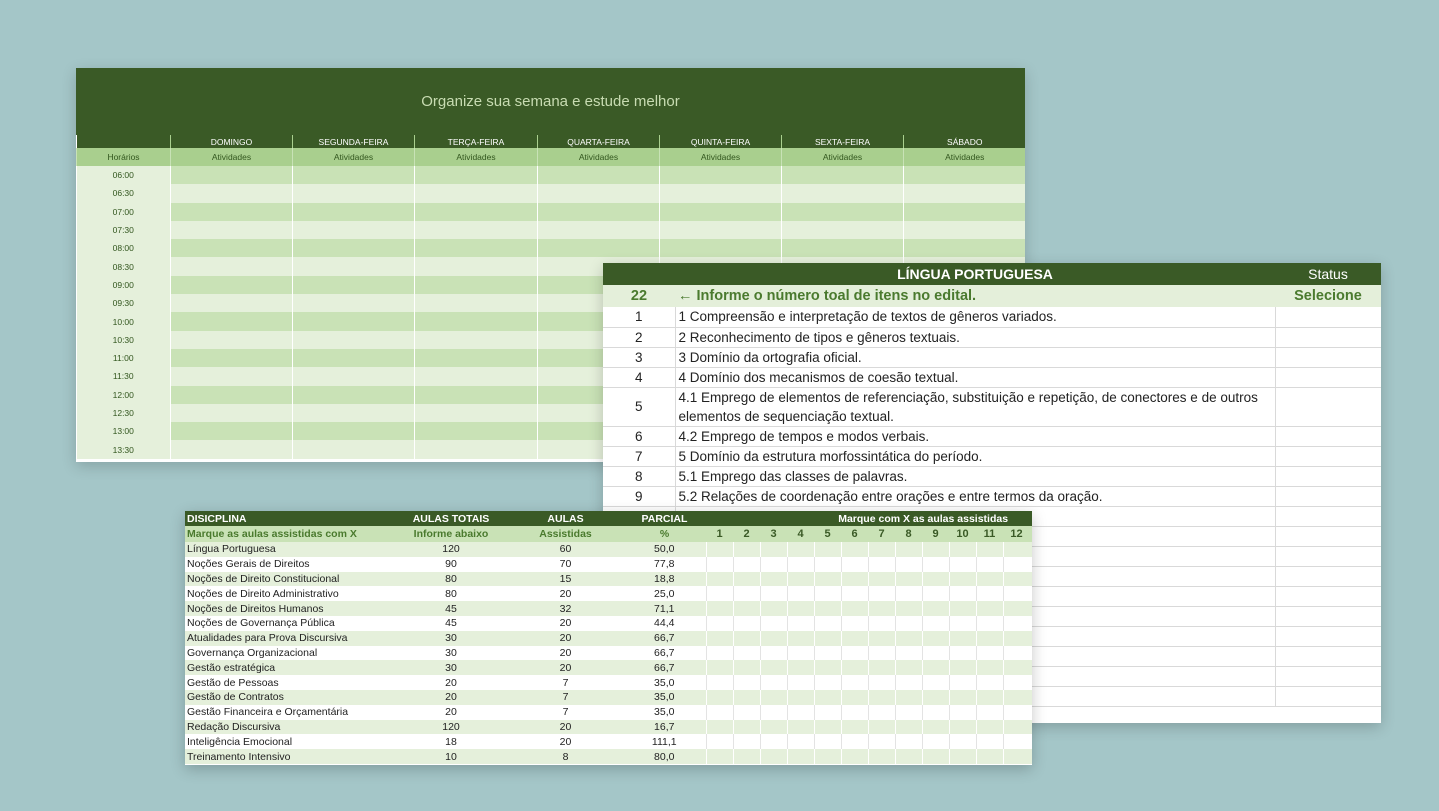  What do you see at coordinates (451, 579) in the screenshot?
I see `total-lessons-cell: 80` at bounding box center [451, 579].